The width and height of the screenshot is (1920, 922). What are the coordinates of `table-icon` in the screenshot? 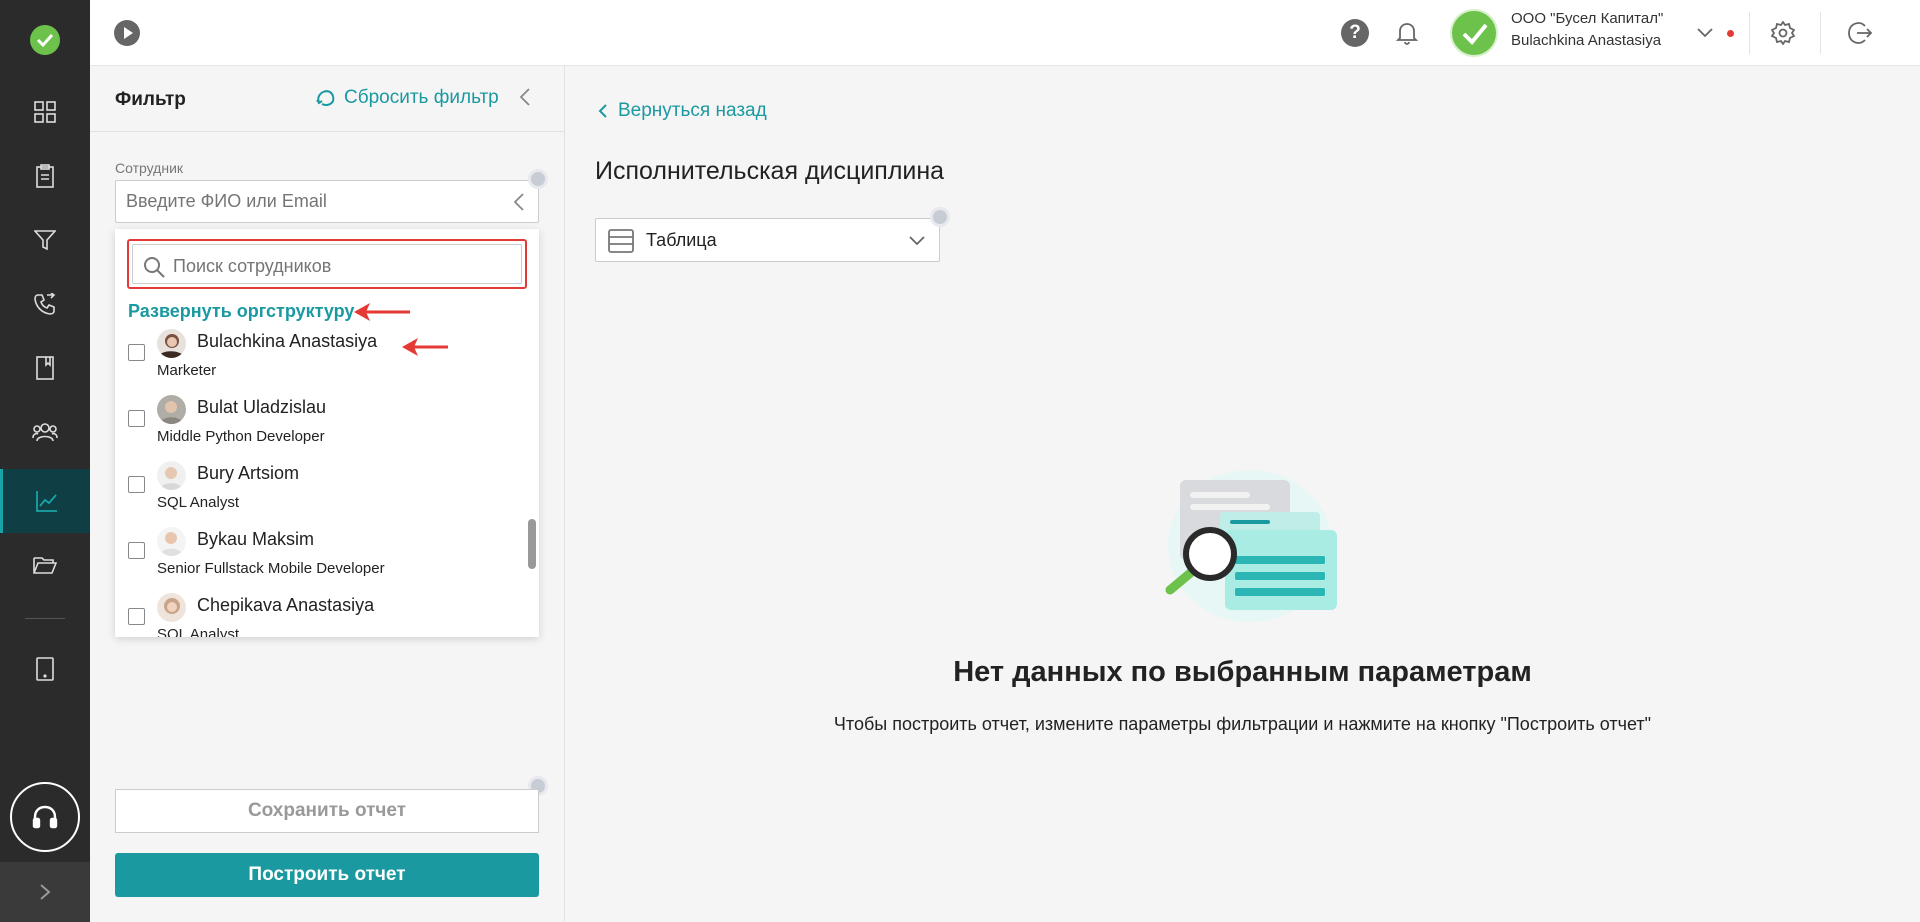 It's located at (621, 243).